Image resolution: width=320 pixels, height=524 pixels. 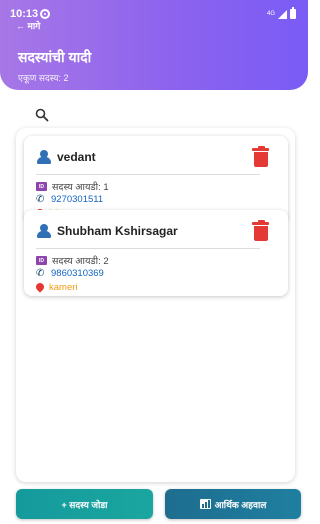 I want to click on bar-chart-icon, so click(x=205, y=504).